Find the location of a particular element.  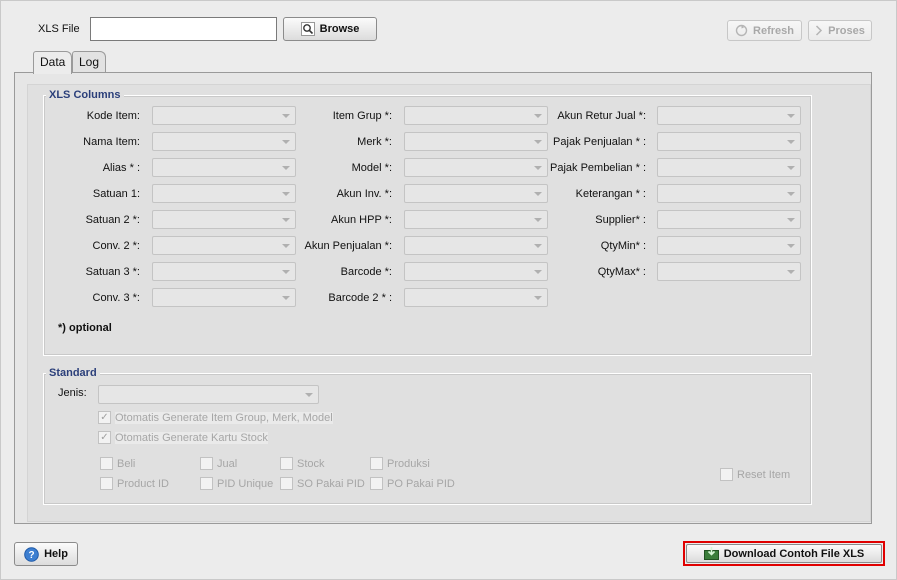

download-sample-button: Download Contoh File XLS is located at coordinates (784, 553).